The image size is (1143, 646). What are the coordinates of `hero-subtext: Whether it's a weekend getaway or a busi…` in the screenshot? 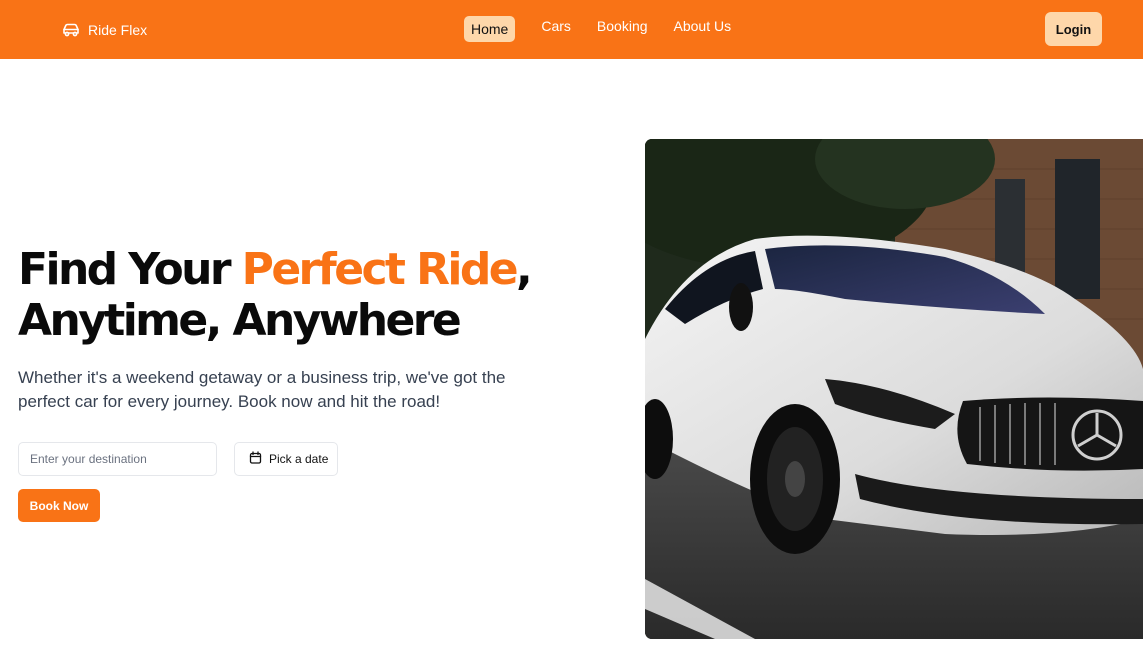 It's located at (262, 389).